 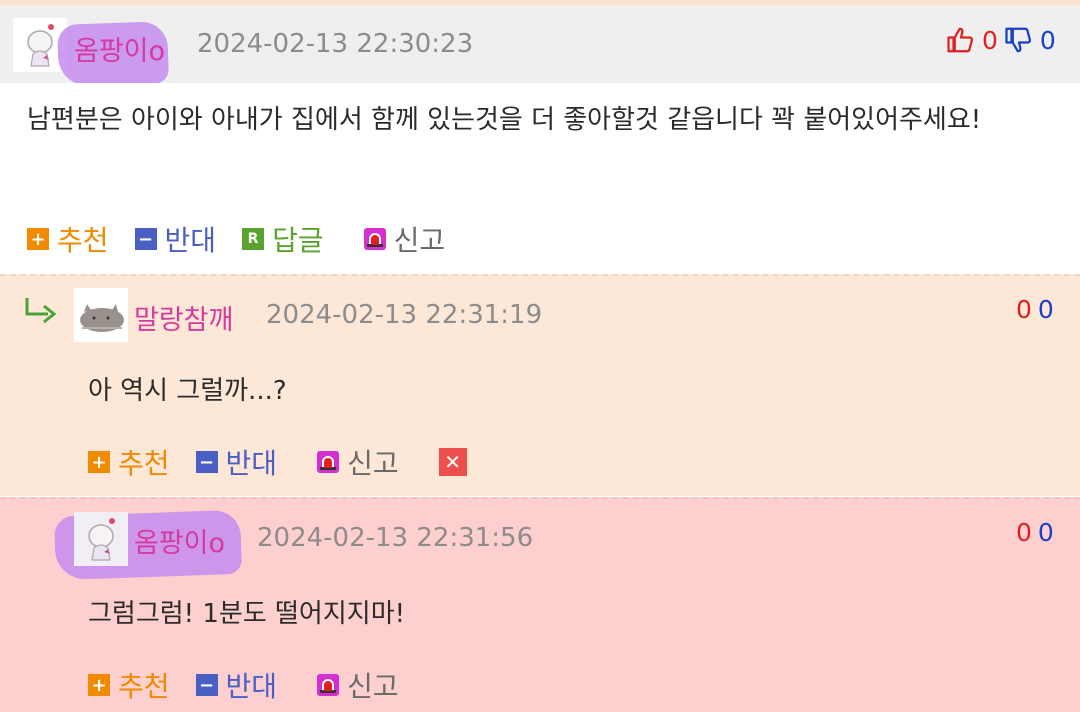 I want to click on comment-actions: + 추천 − 반대 신고 ✕, so click(x=290, y=462).